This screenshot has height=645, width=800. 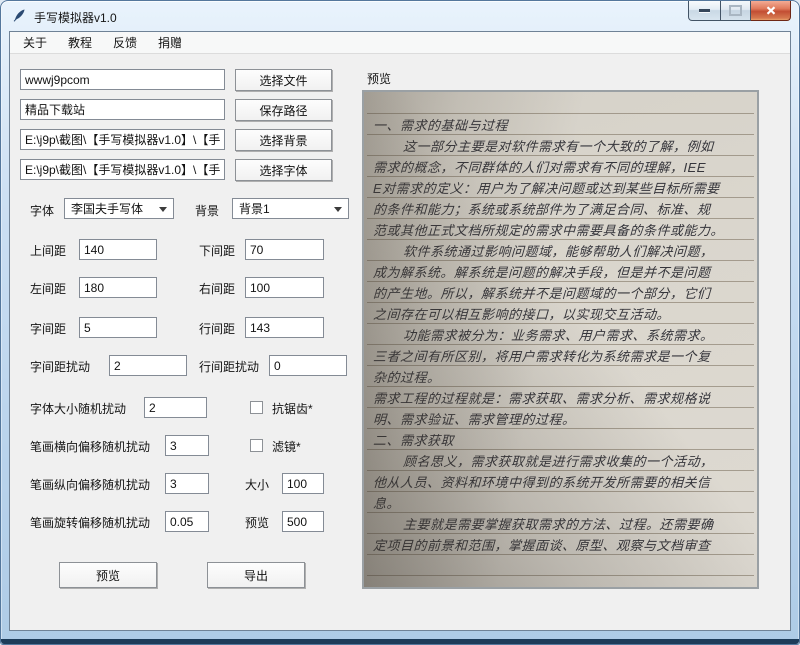 I want to click on antialias-label: 抗锯齿*, so click(x=292, y=409).